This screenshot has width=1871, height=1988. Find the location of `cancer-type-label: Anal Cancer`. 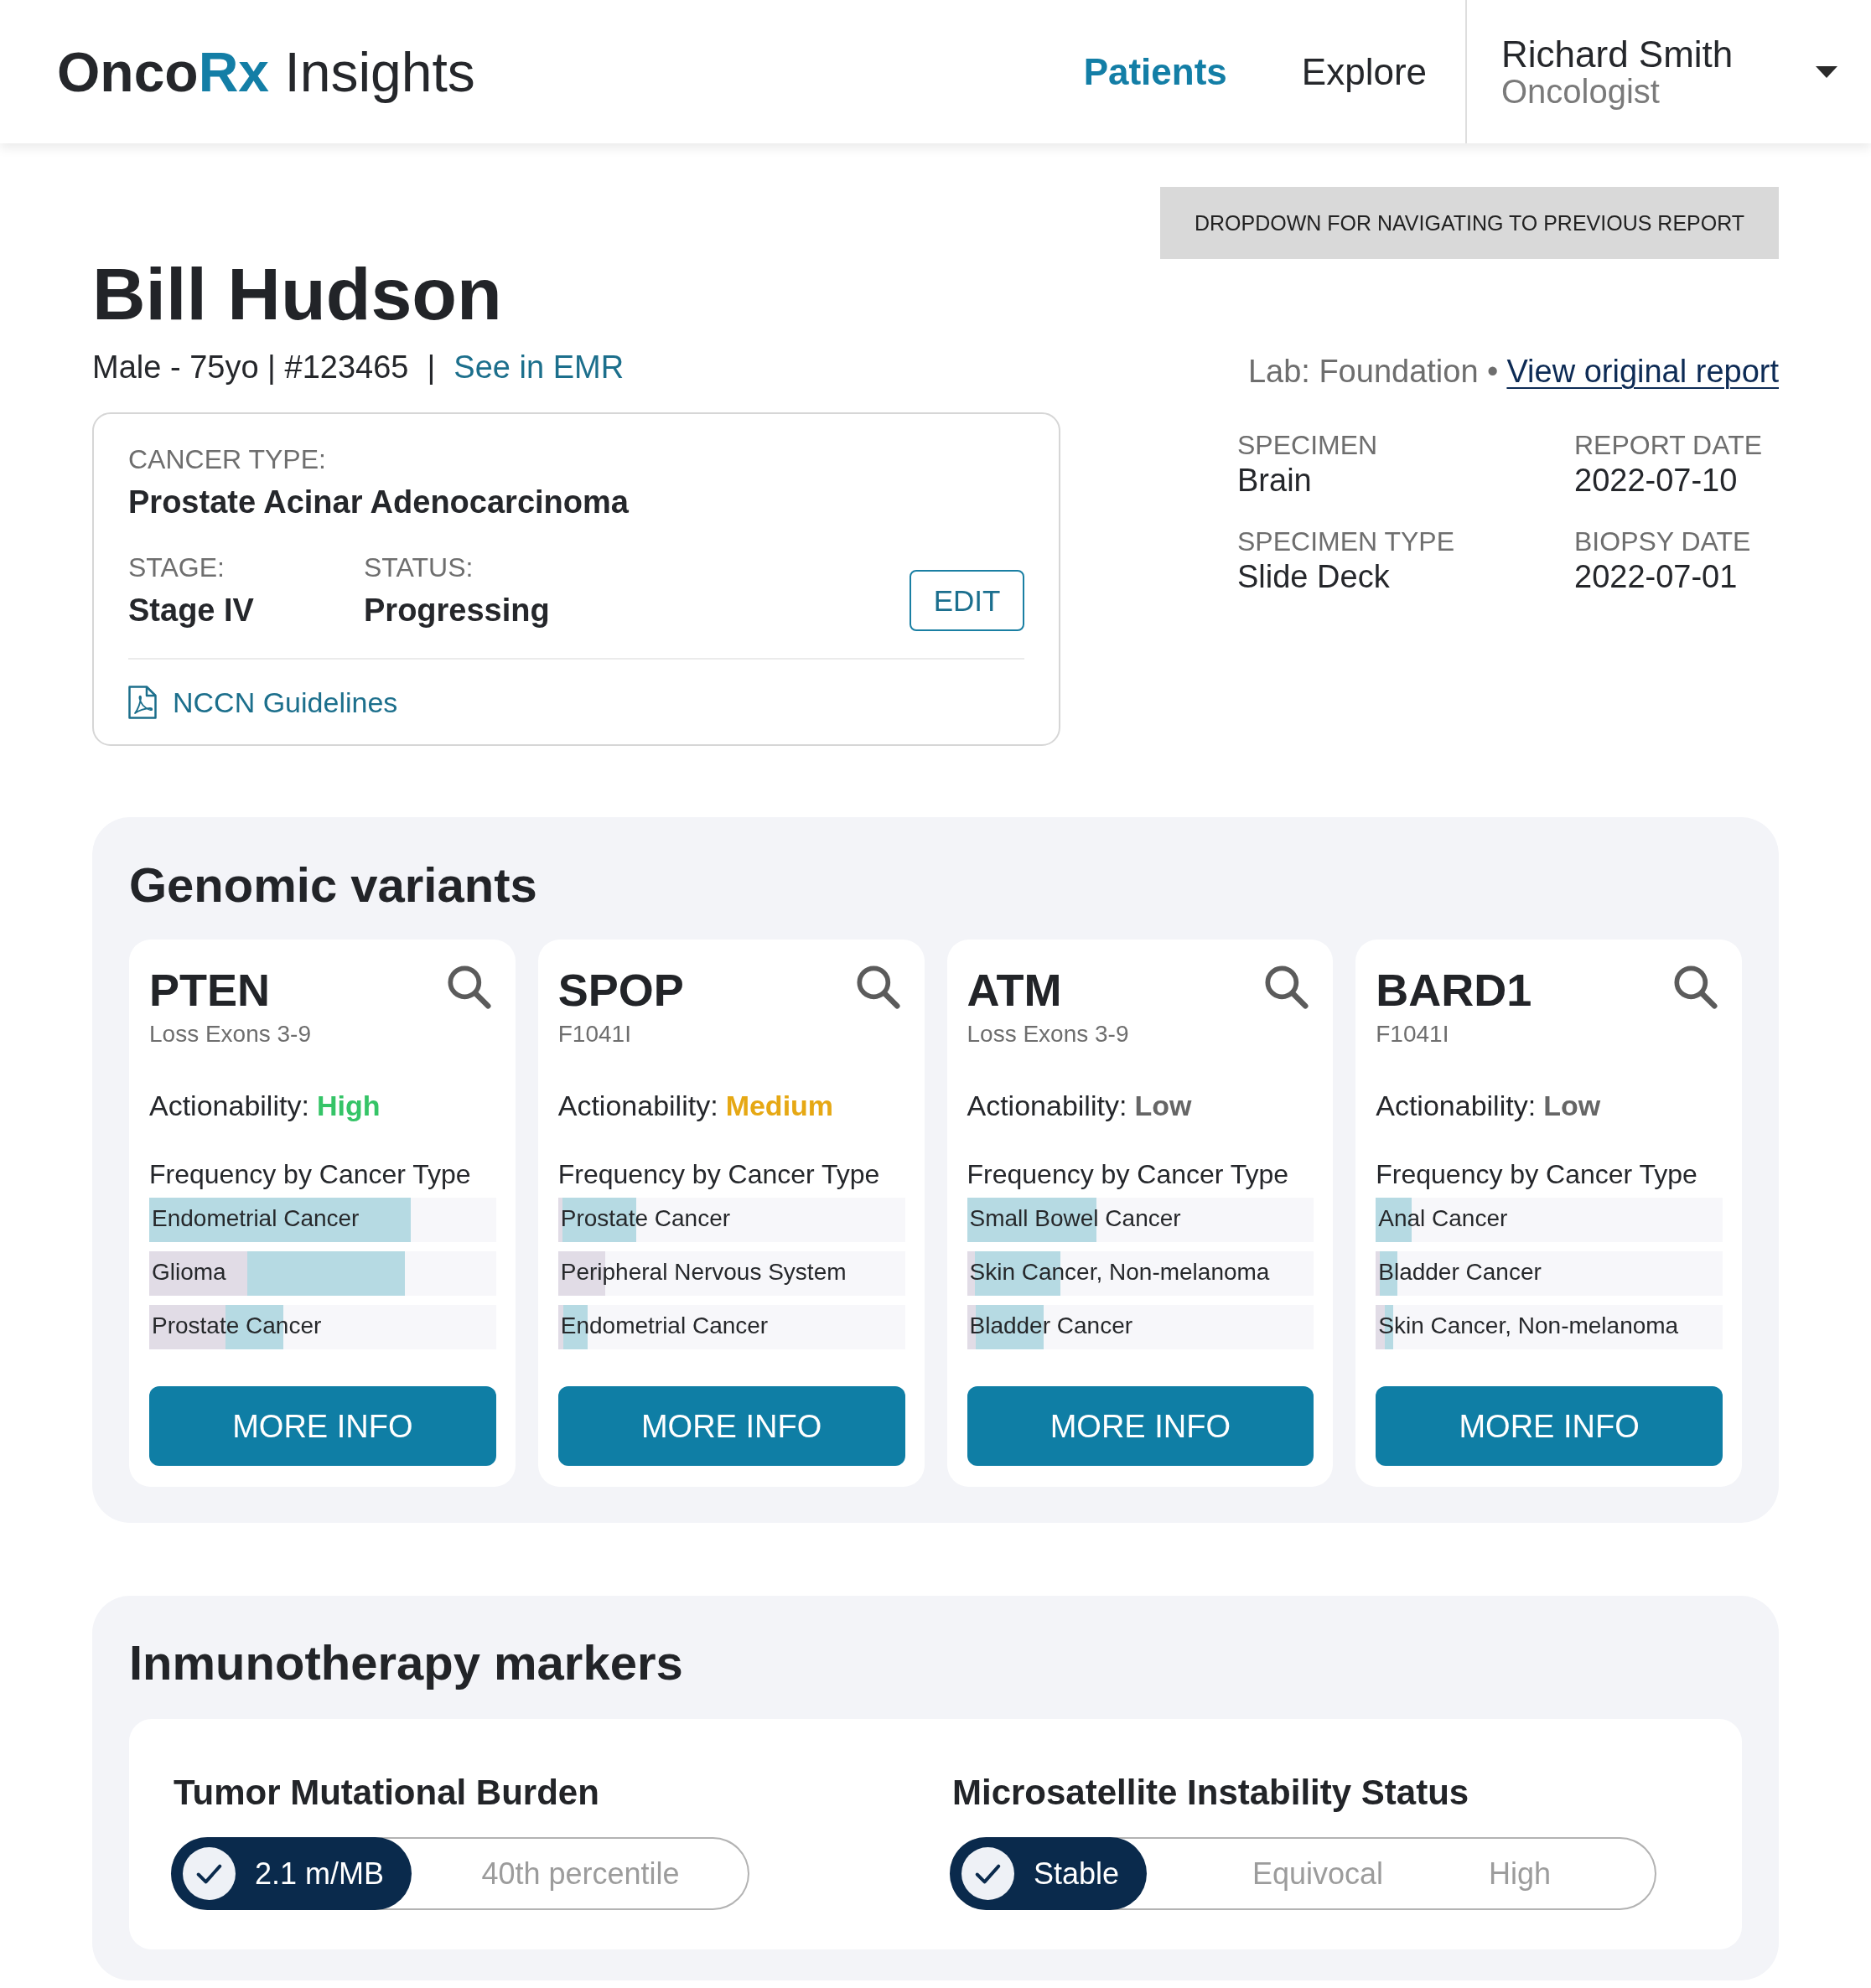

cancer-type-label: Anal Cancer is located at coordinates (1442, 1218).